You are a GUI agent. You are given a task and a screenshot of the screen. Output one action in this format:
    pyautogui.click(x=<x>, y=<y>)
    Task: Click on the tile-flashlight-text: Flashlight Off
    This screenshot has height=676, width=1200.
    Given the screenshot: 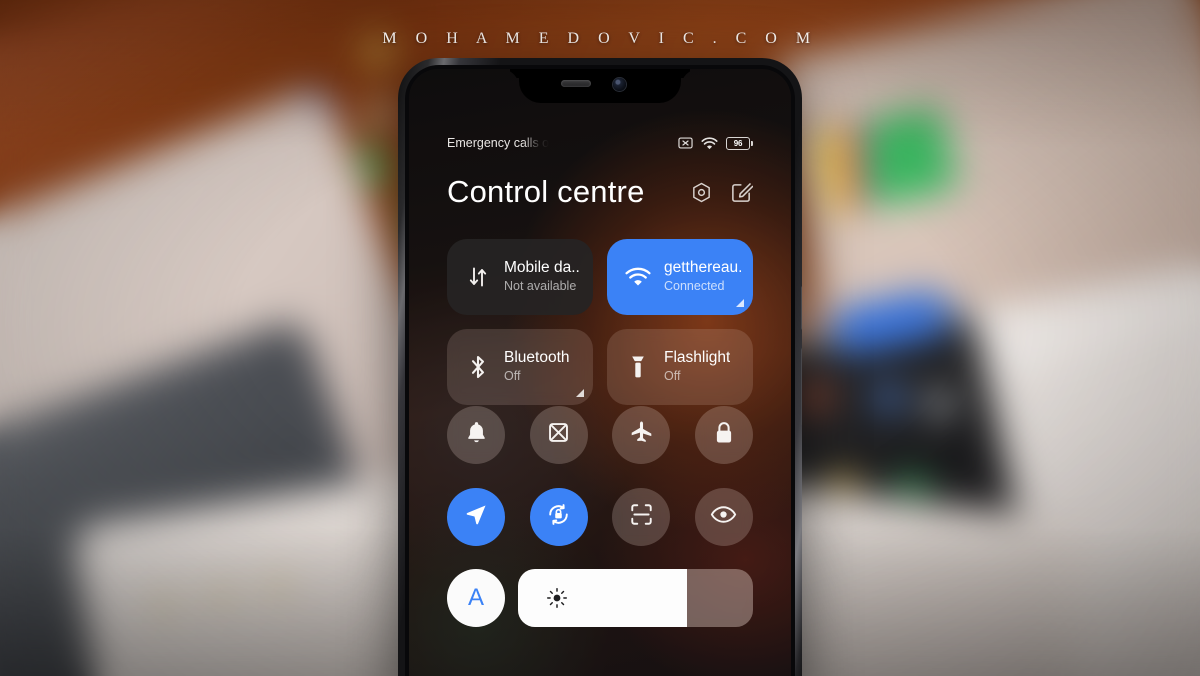 What is the action you would take?
    pyautogui.click(x=697, y=367)
    